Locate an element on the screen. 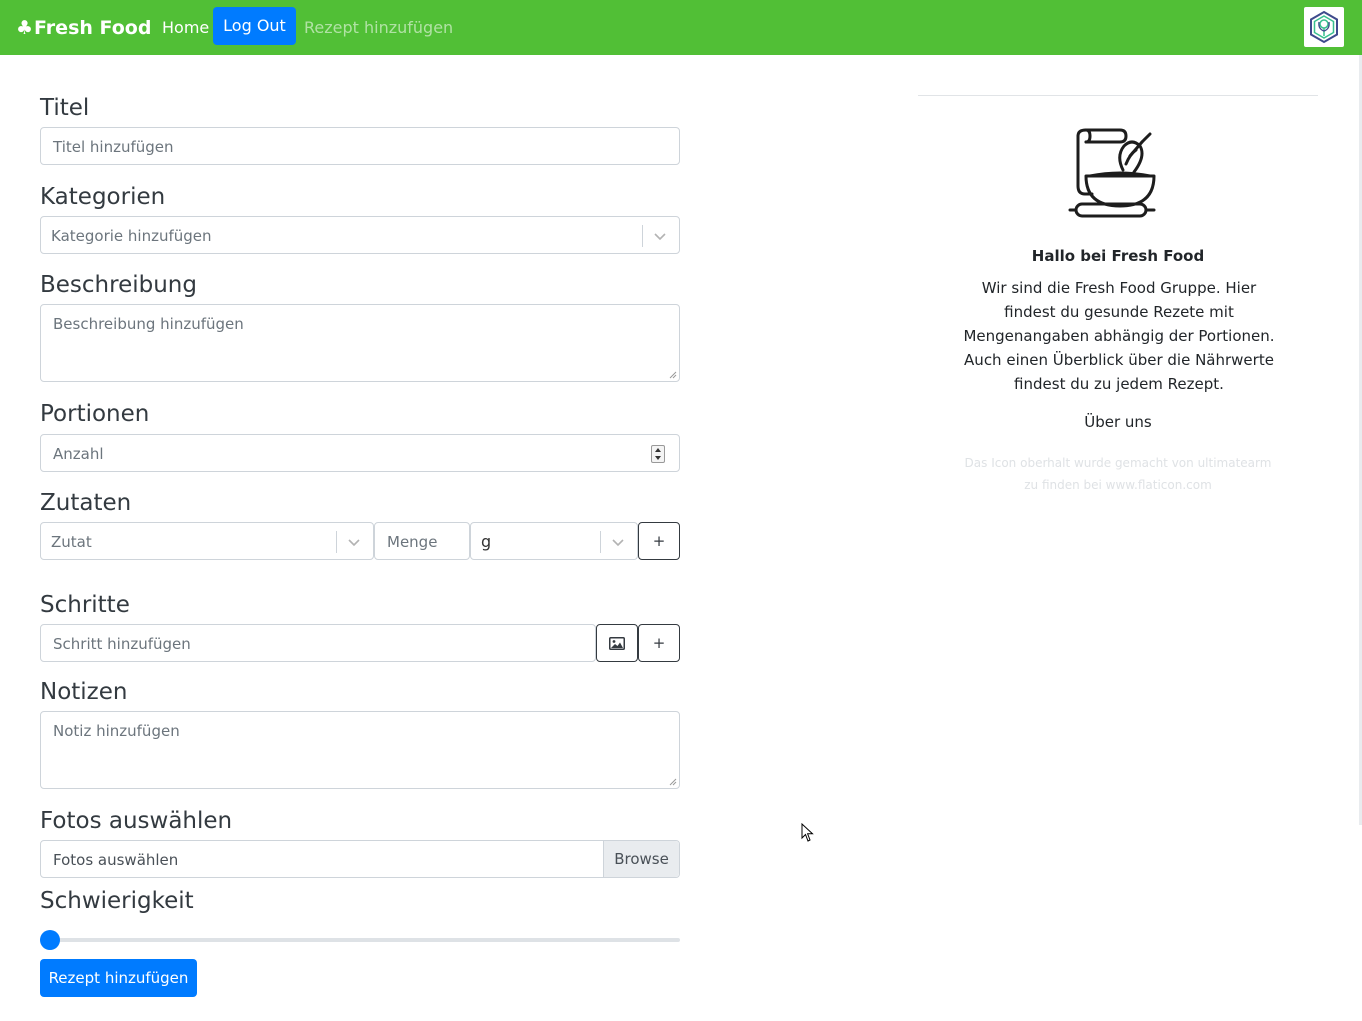 The width and height of the screenshot is (1362, 1021). club-icon: ♣ is located at coordinates (25, 28).